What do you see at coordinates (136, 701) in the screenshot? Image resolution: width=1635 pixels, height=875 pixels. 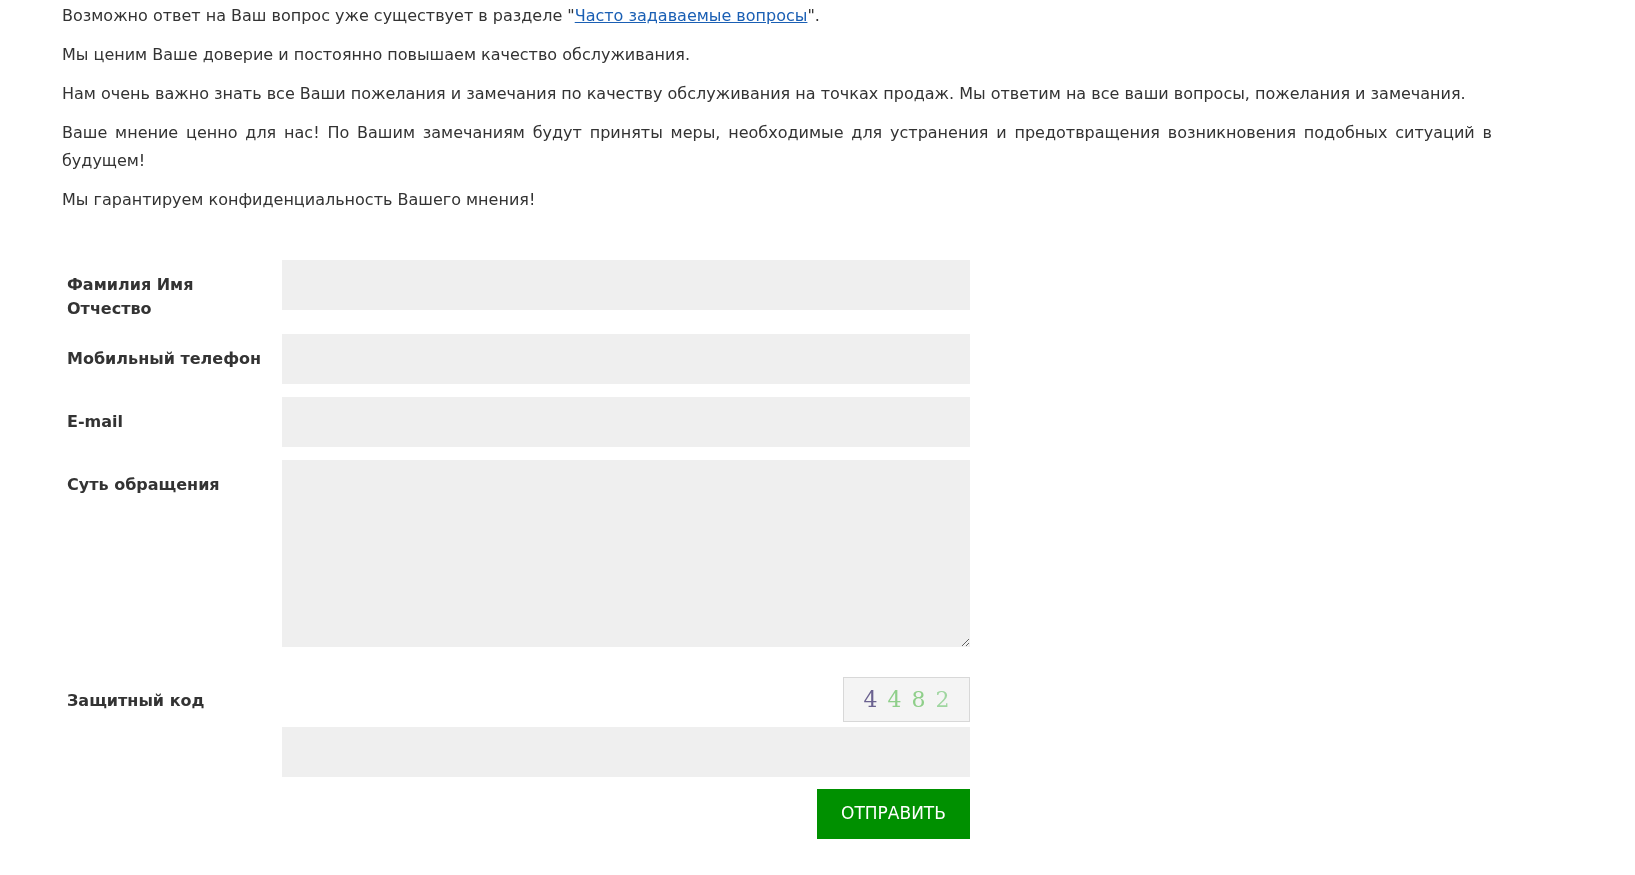 I see `field-label: Защитный код` at bounding box center [136, 701].